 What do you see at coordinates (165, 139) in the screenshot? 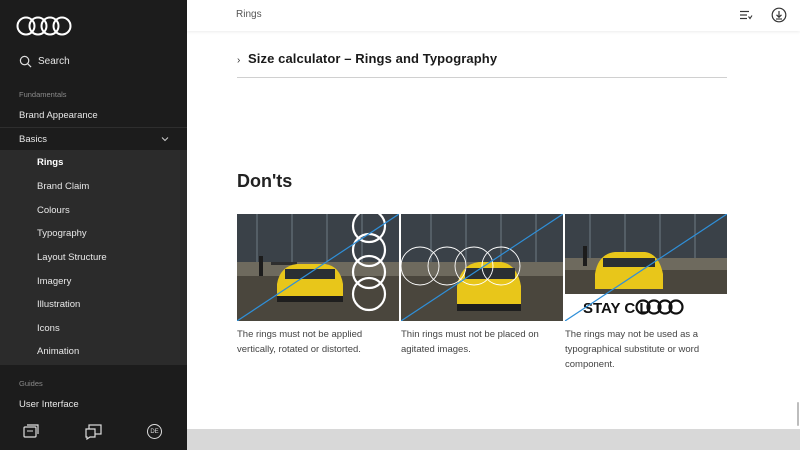
I see `chevron-down-icon` at bounding box center [165, 139].